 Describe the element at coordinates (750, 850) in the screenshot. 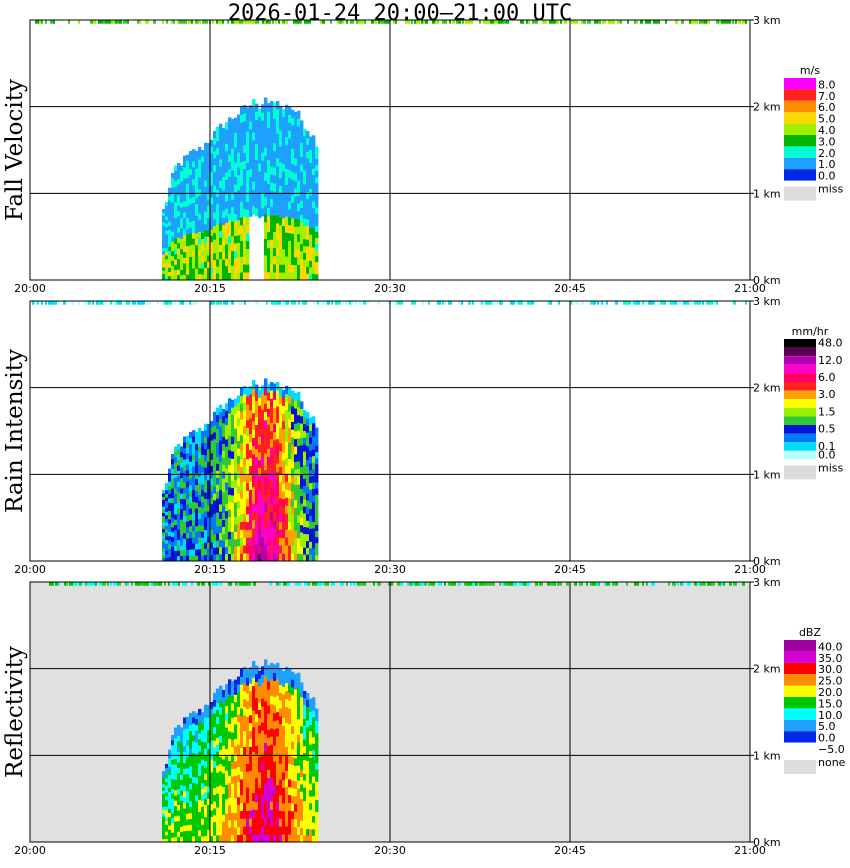

I see `x-tick-label: 21:00` at that location.